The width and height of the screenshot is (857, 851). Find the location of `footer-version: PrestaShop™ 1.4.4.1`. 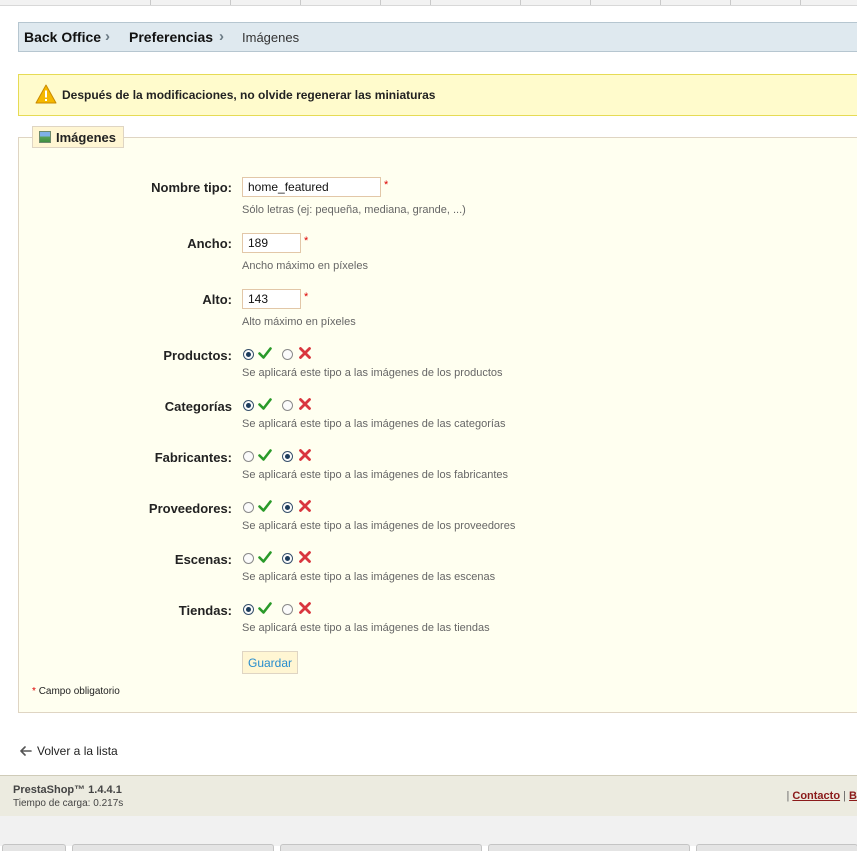

footer-version: PrestaShop™ 1.4.4.1 is located at coordinates (67, 790).